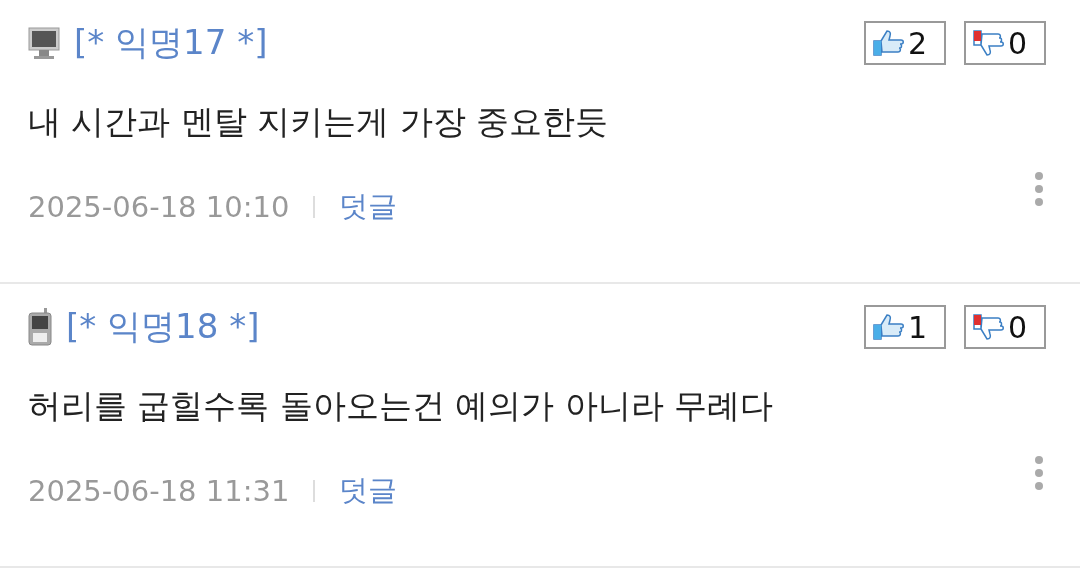 The image size is (1080, 570). What do you see at coordinates (159, 207) in the screenshot?
I see `comment-date: 2025-06-18 10:10` at bounding box center [159, 207].